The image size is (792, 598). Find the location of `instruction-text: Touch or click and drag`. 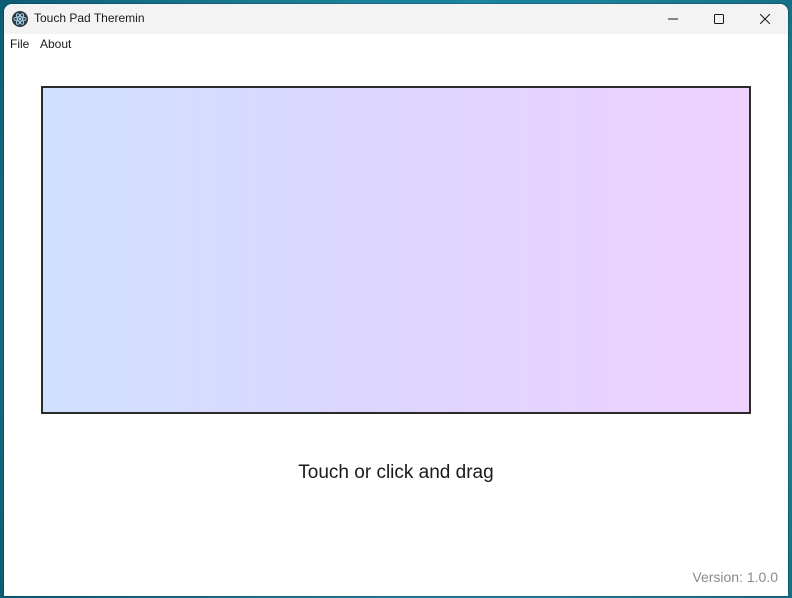

instruction-text: Touch or click and drag is located at coordinates (396, 472).